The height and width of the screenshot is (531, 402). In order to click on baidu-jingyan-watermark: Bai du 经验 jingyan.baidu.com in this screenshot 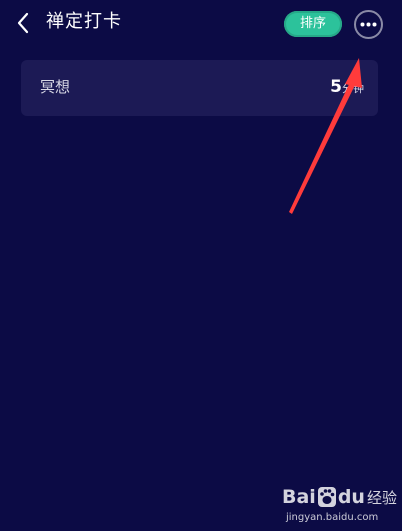, I will do `click(341, 505)`.